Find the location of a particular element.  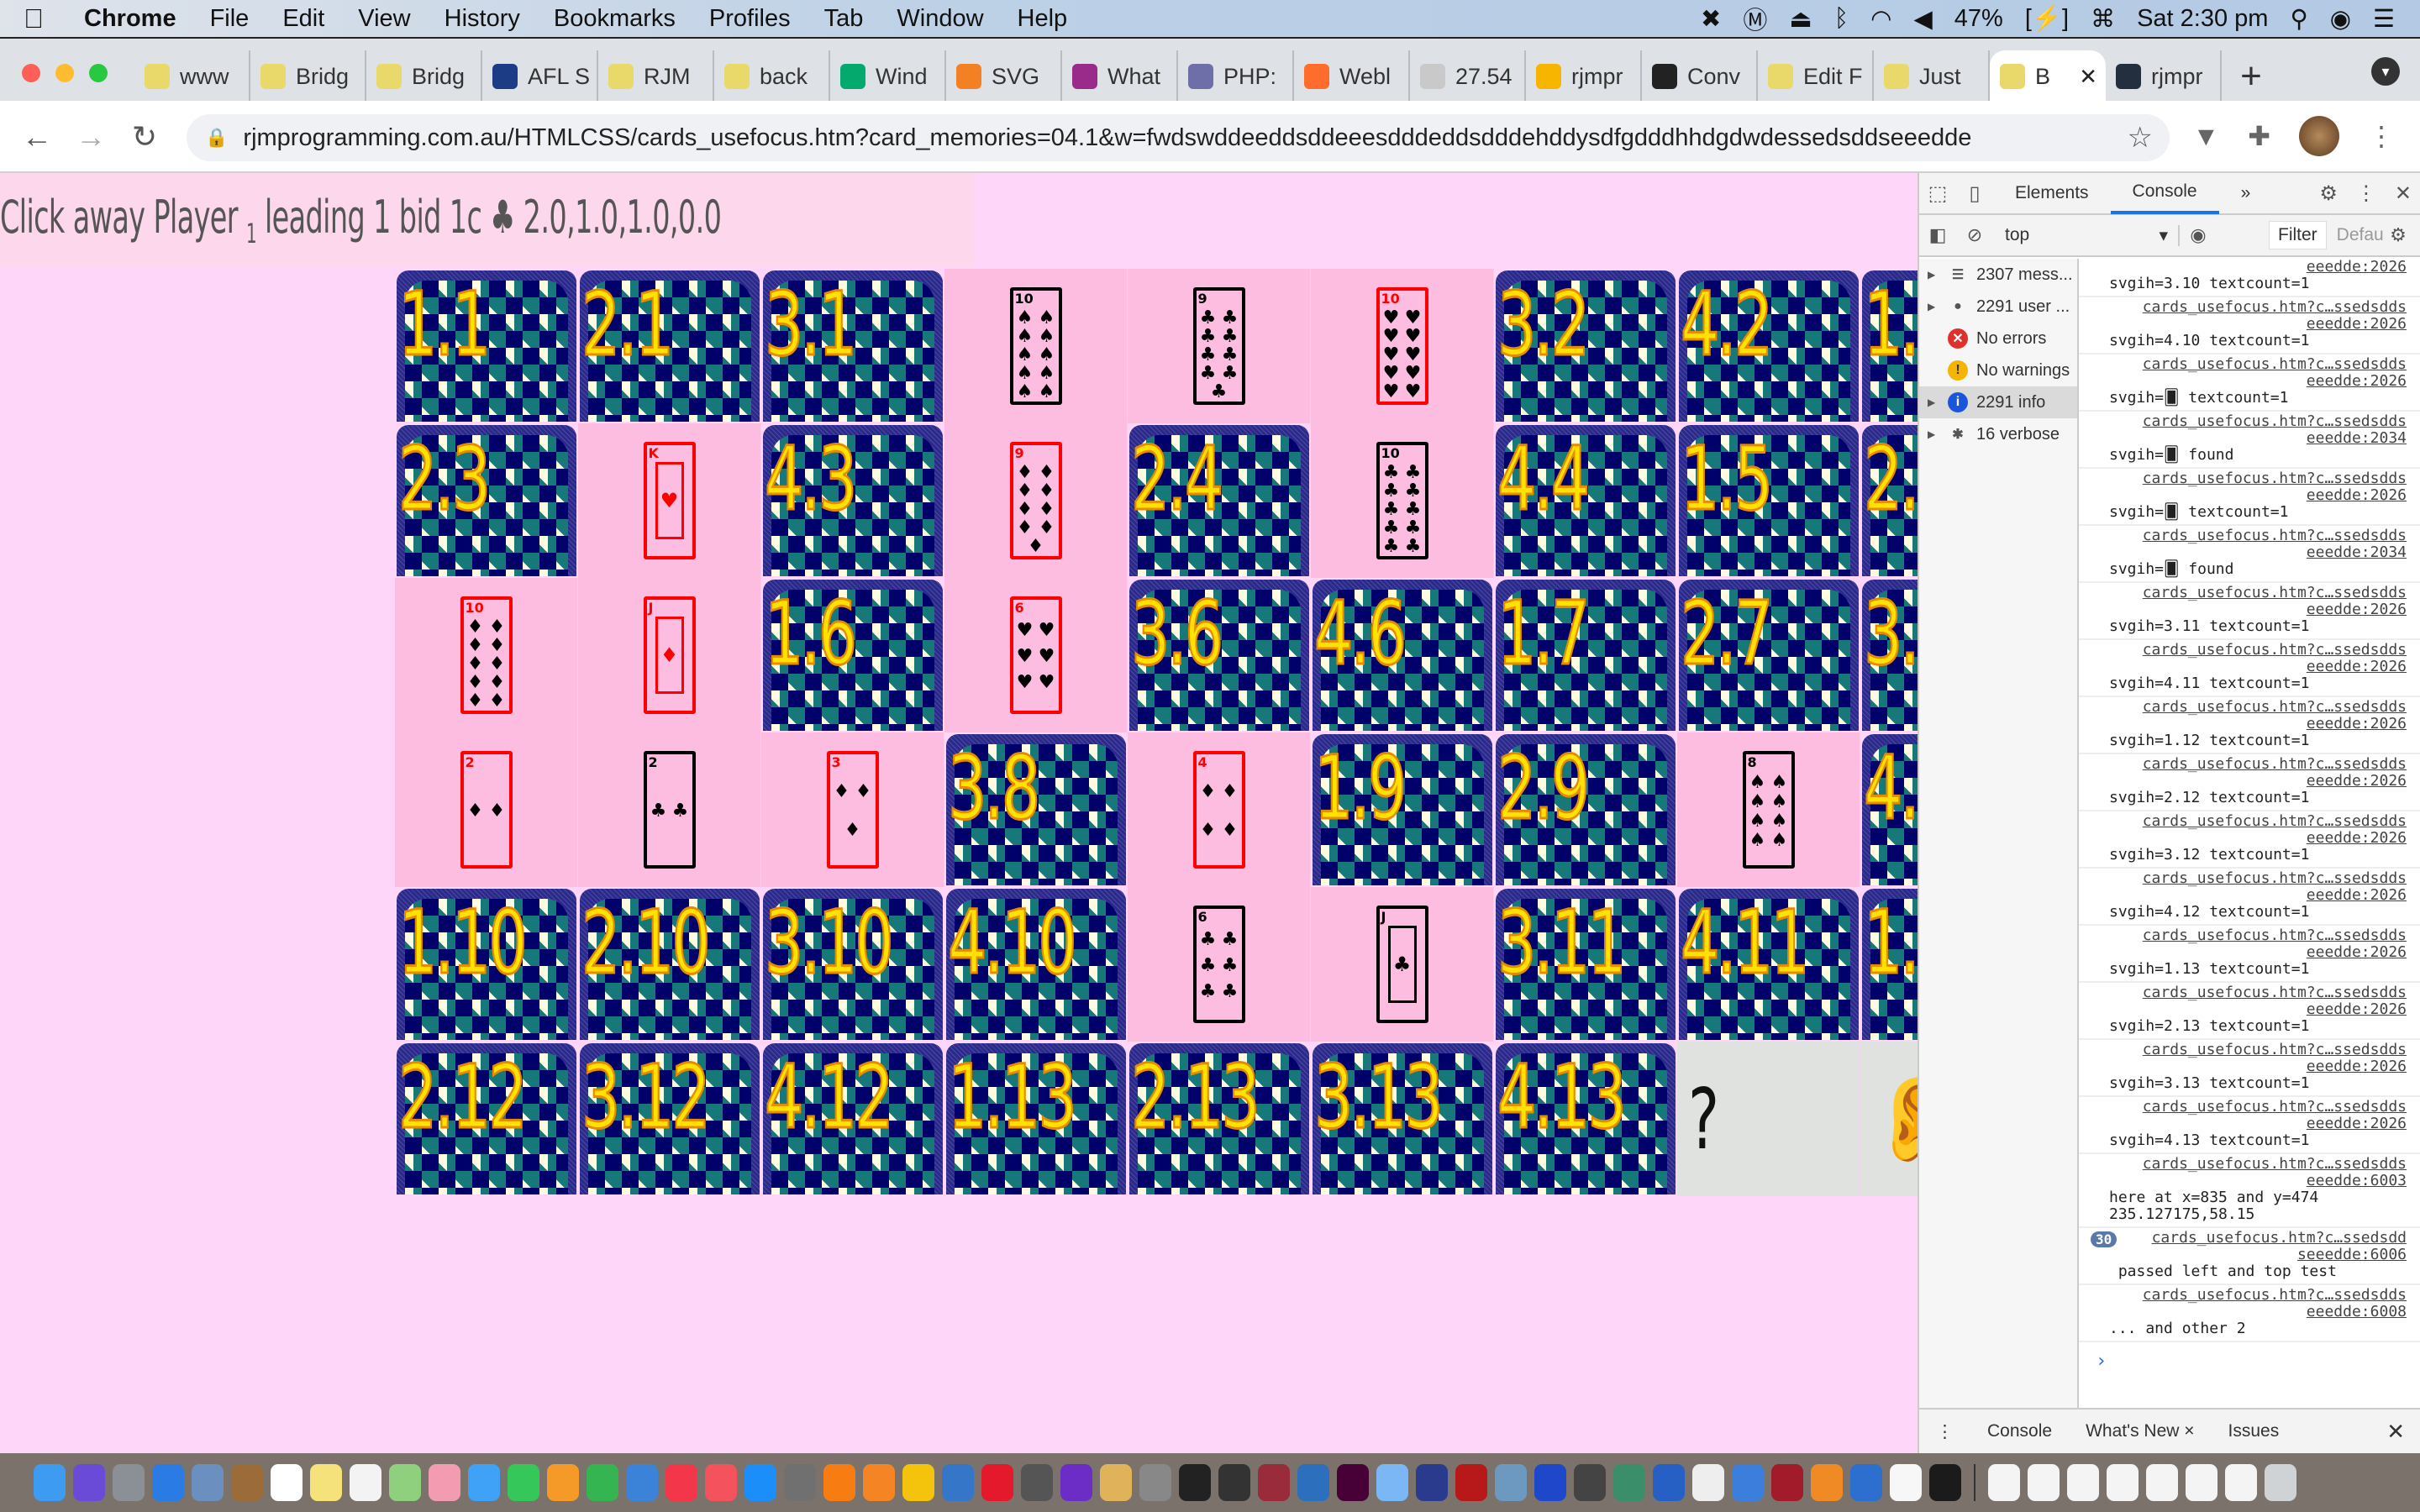

maps-icon is located at coordinates (405, 1482).